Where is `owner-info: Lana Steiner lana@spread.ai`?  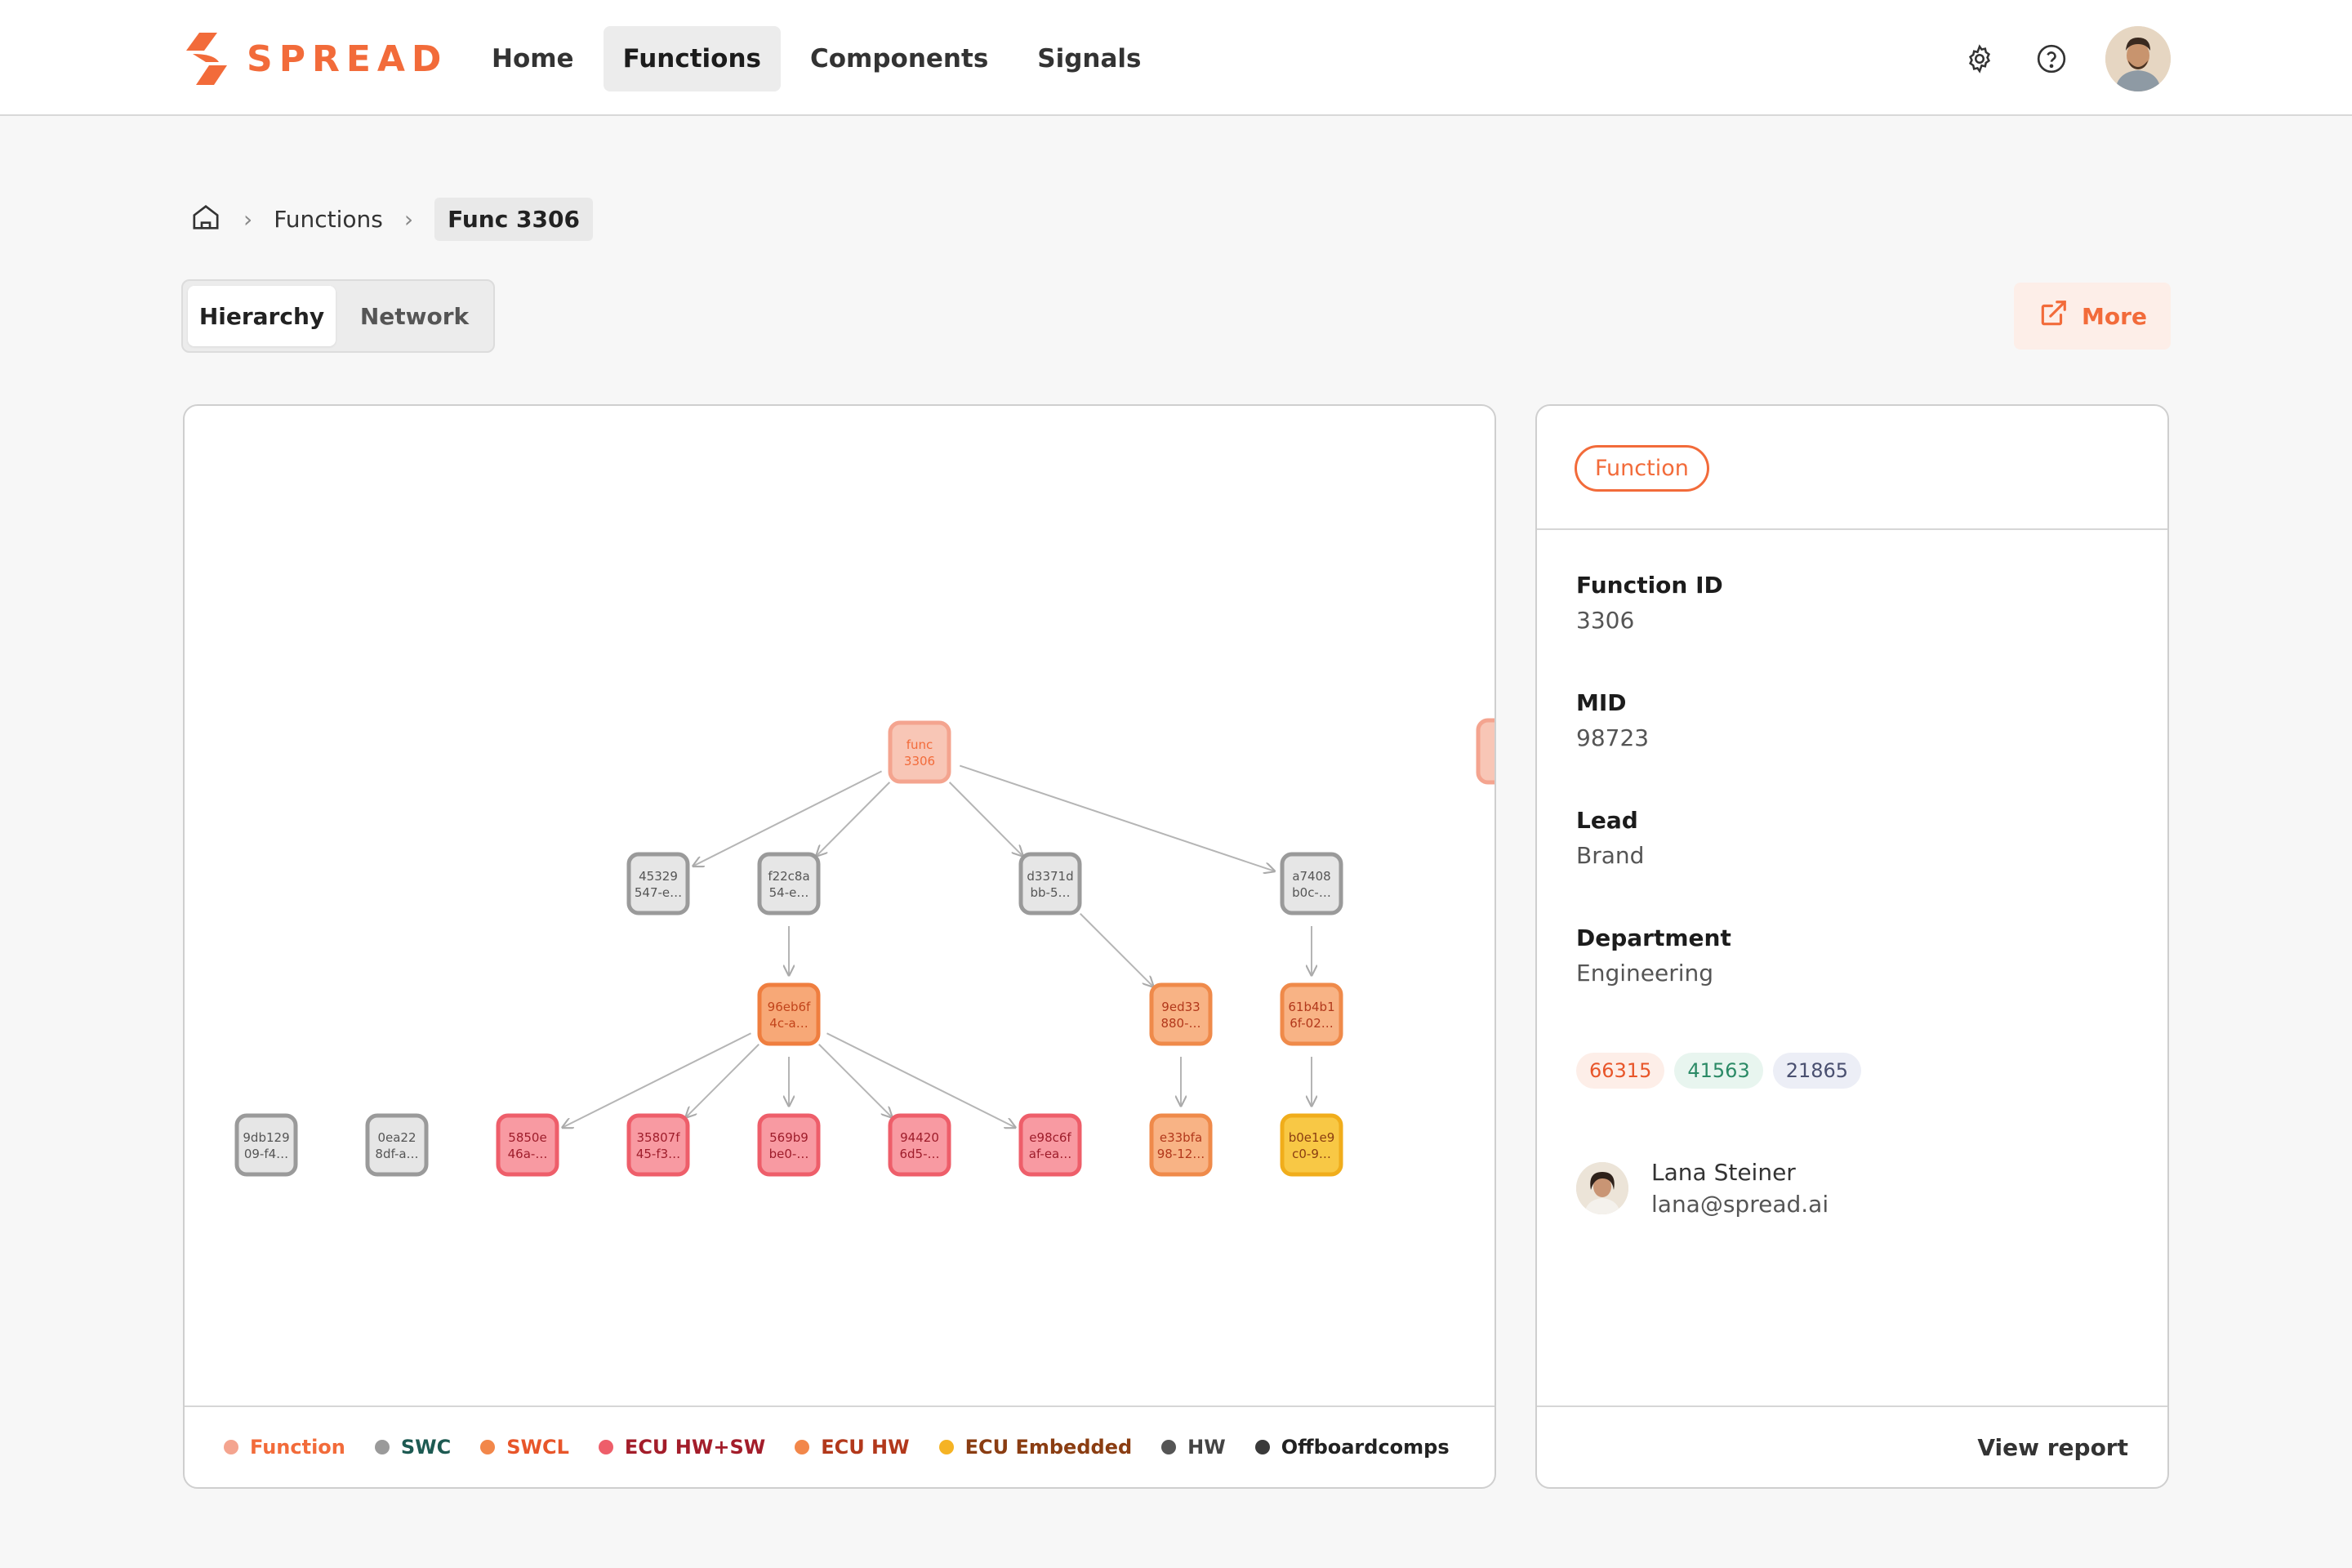
owner-info: Lana Steiner lana@spread.ai is located at coordinates (1740, 1188).